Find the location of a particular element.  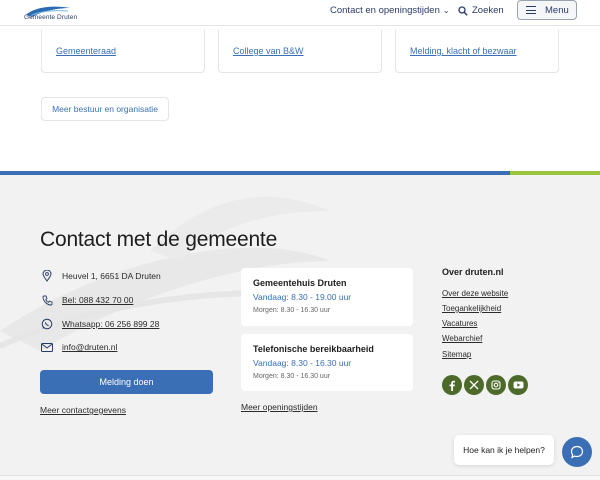

whatsapp-link: Whatsapp: 06 256 899 28 is located at coordinates (110, 324).